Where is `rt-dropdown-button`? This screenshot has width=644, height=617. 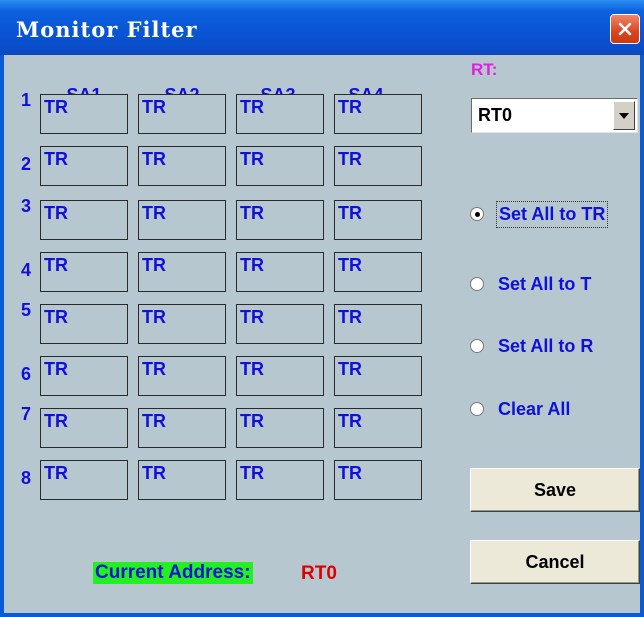 rt-dropdown-button is located at coordinates (624, 115).